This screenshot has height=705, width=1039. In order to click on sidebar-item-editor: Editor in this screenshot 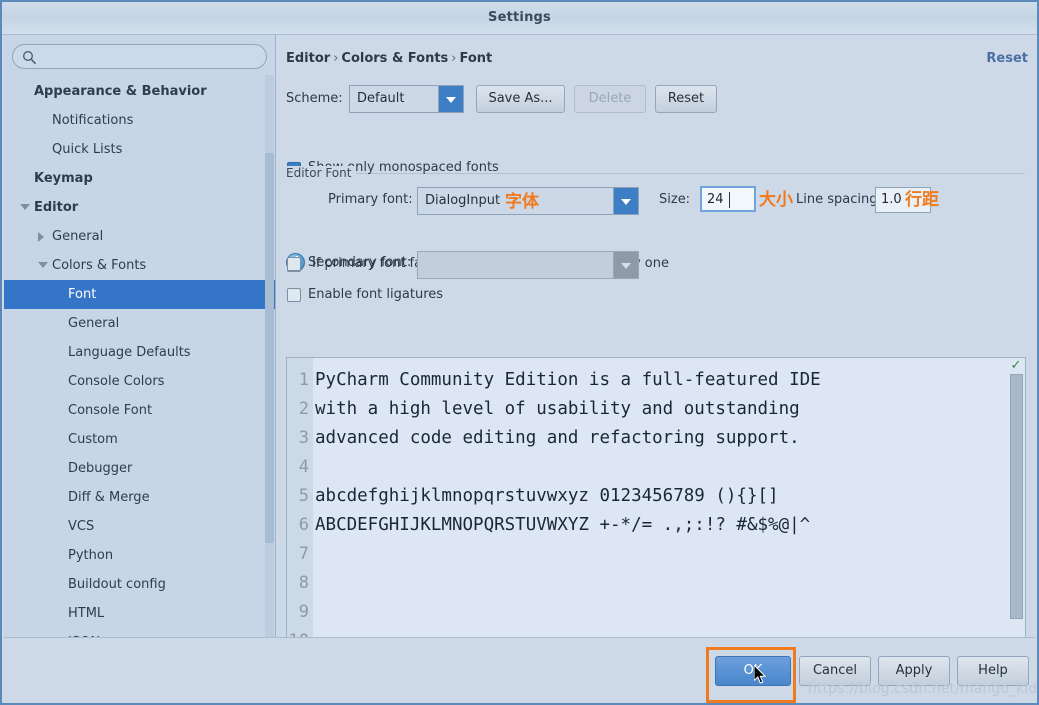, I will do `click(139, 207)`.